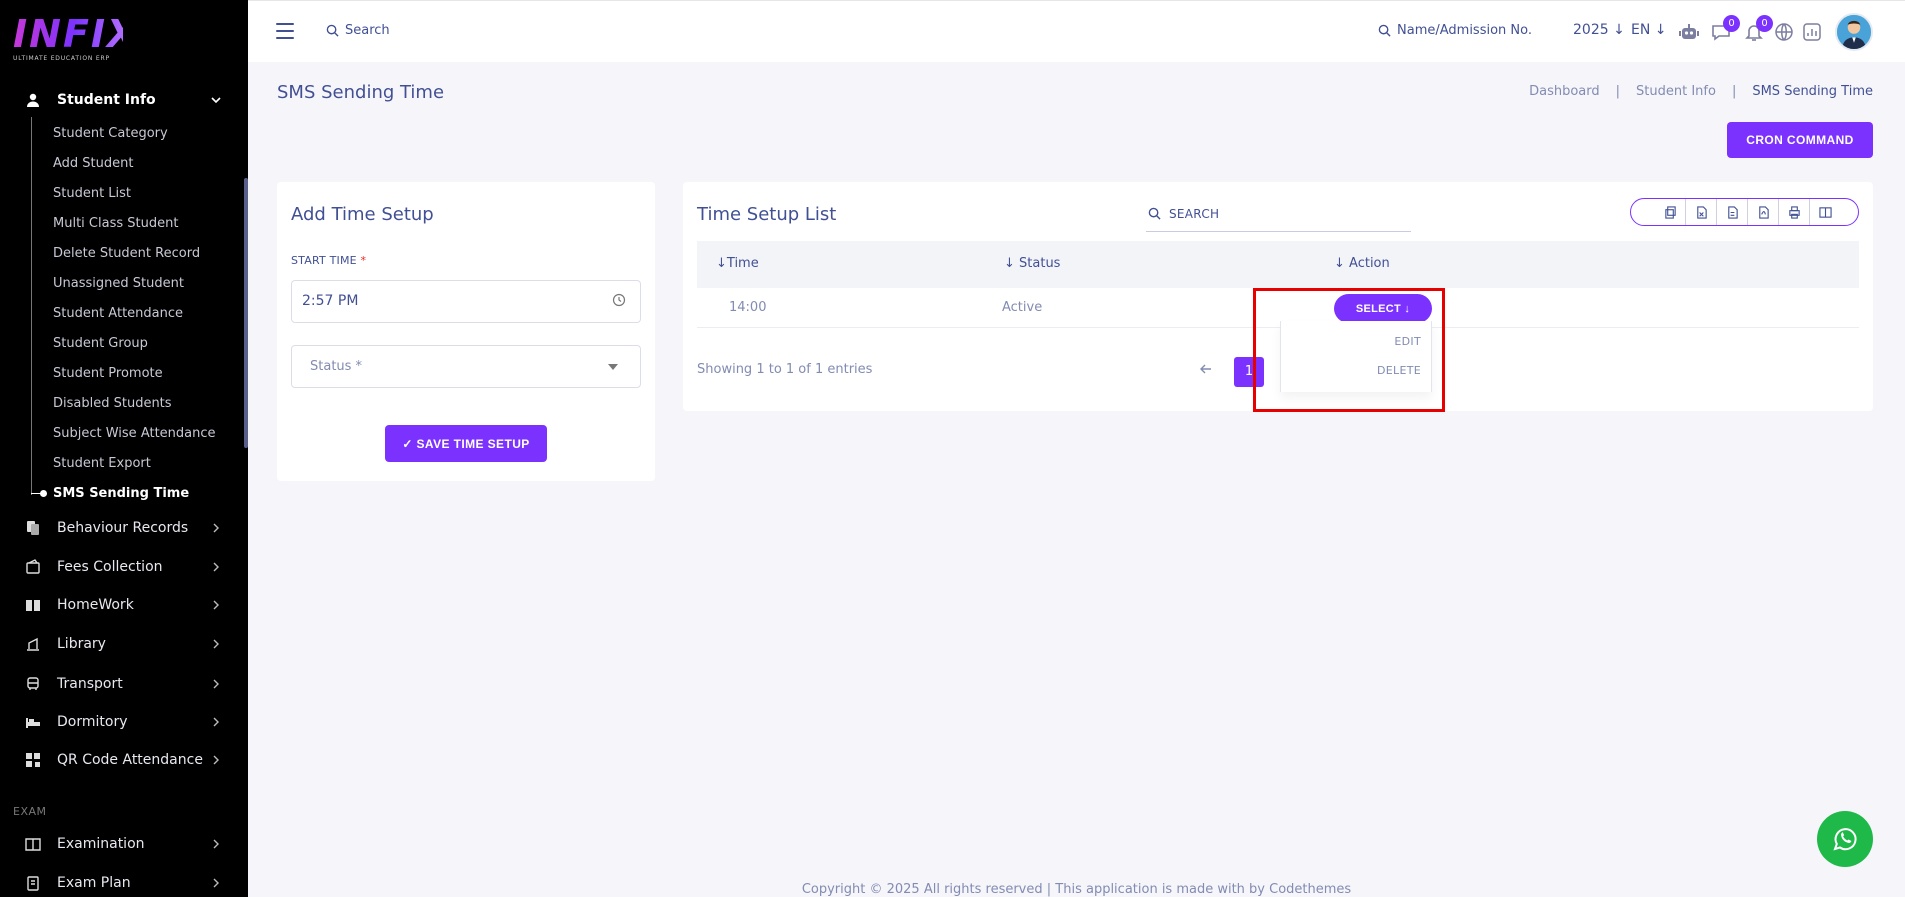 The image size is (1905, 897). Describe the element at coordinates (1032, 263) in the screenshot. I see `column-header-status: ↓ Status` at that location.